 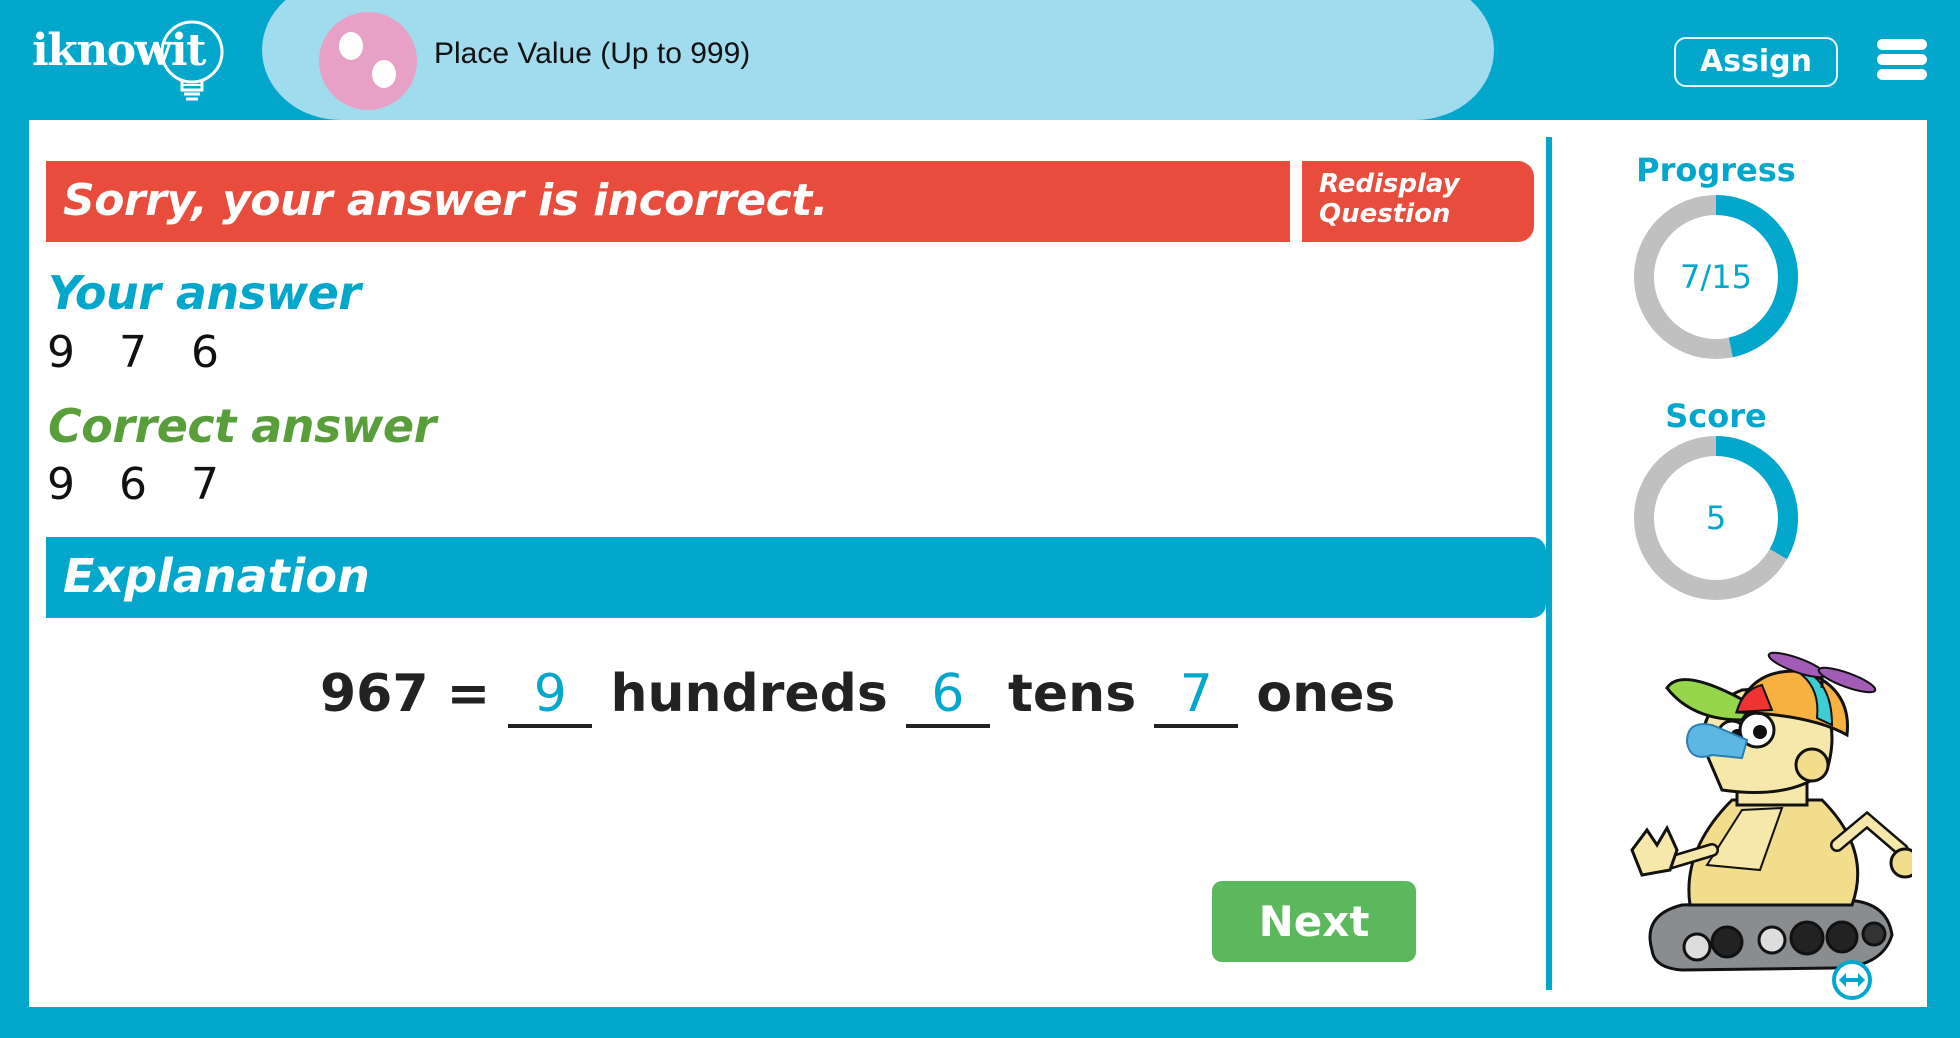 I want to click on ones-label: ones, so click(x=1326, y=694).